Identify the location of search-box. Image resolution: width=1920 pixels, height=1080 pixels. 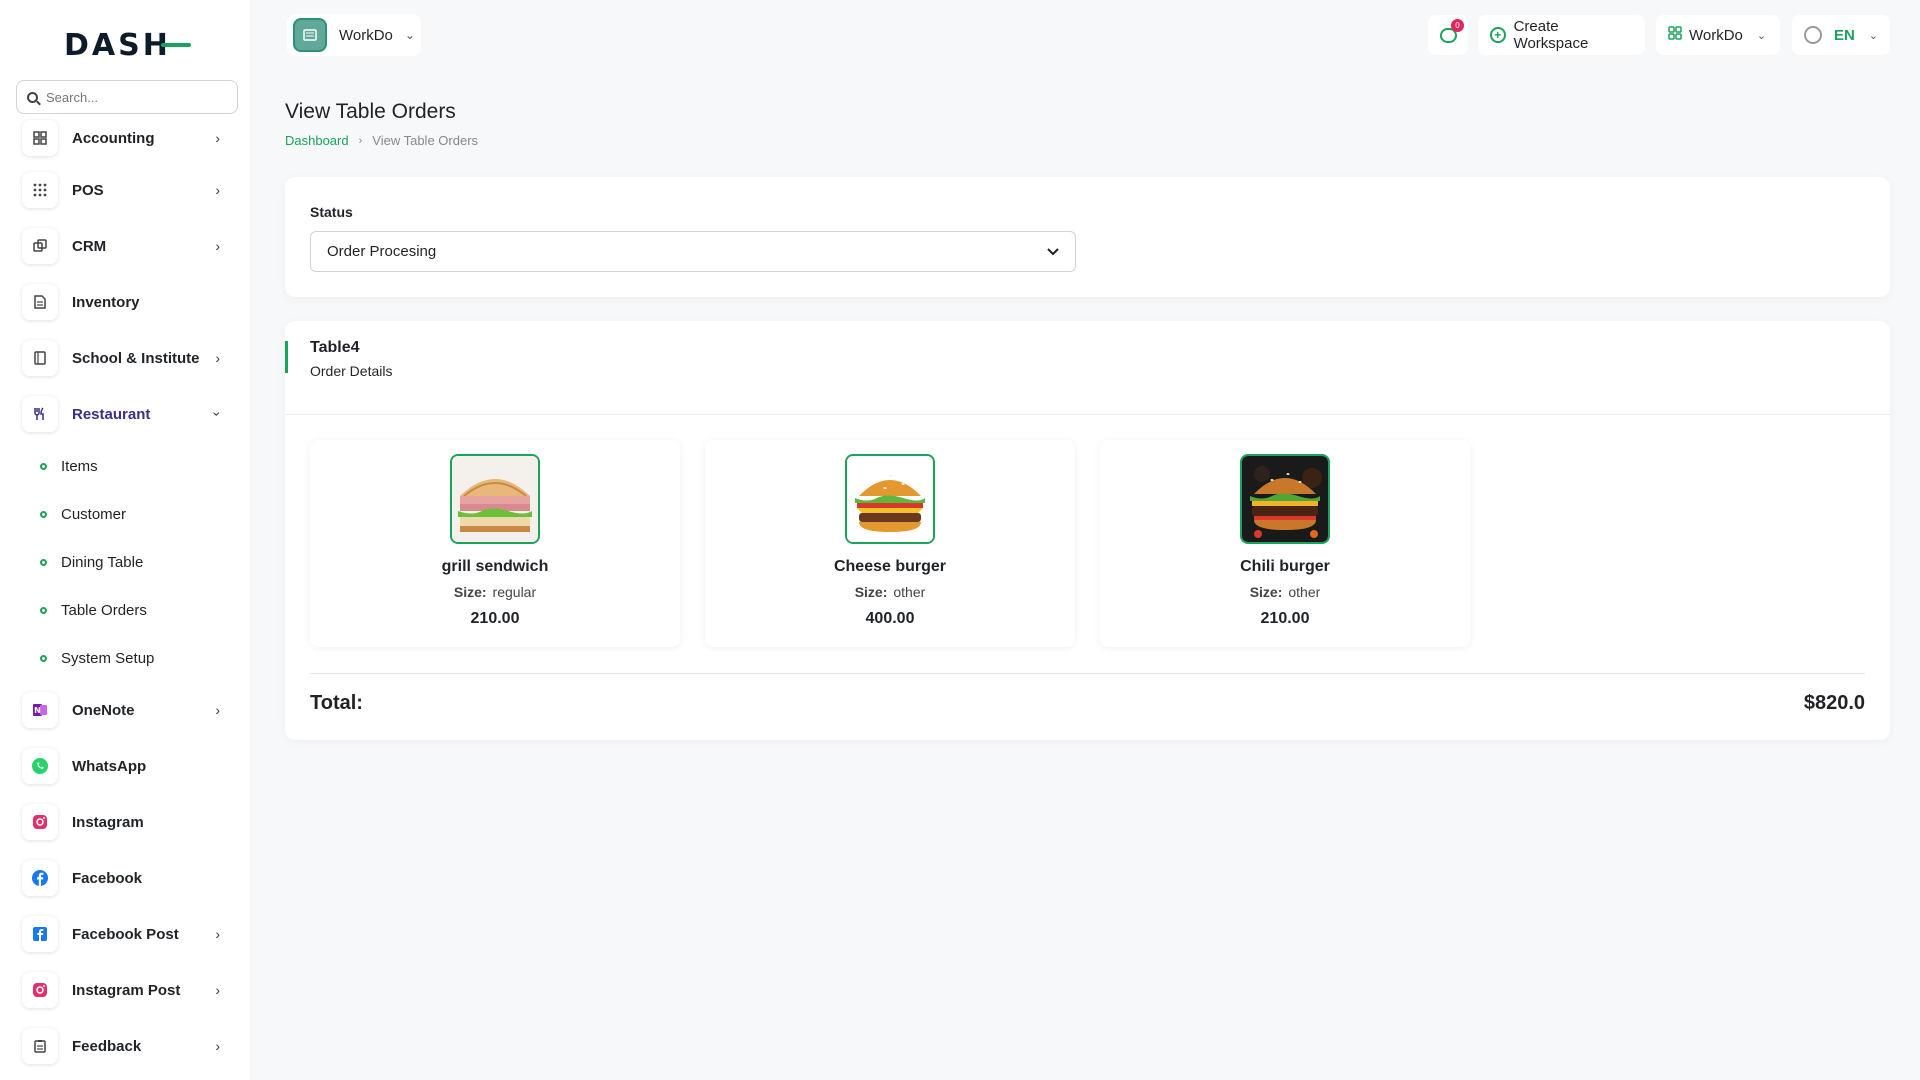
(127, 97).